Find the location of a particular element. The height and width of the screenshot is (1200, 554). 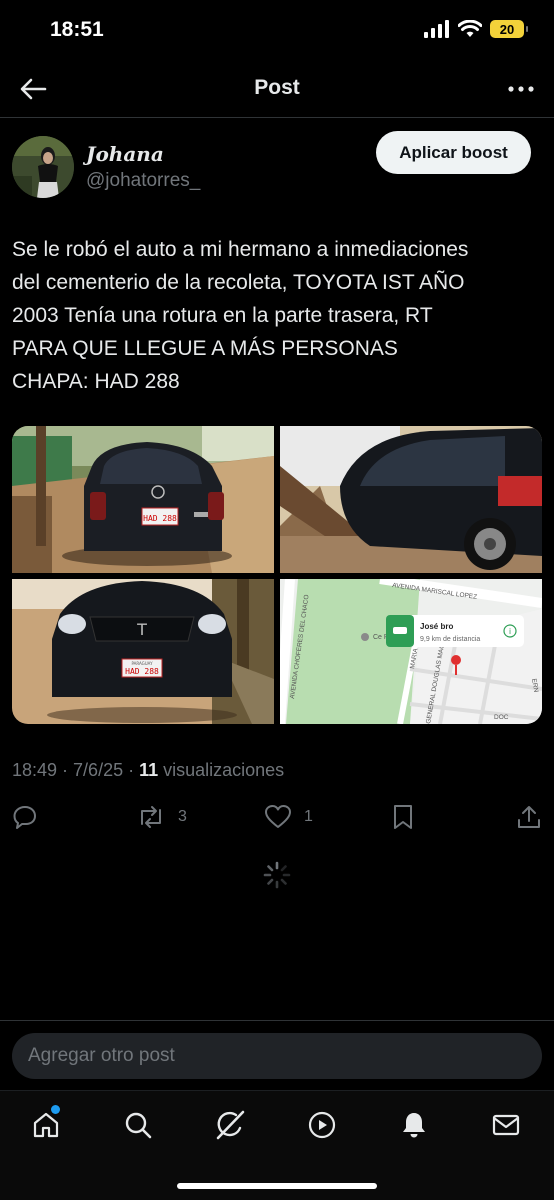

views-count: 11 is located at coordinates (149, 770).